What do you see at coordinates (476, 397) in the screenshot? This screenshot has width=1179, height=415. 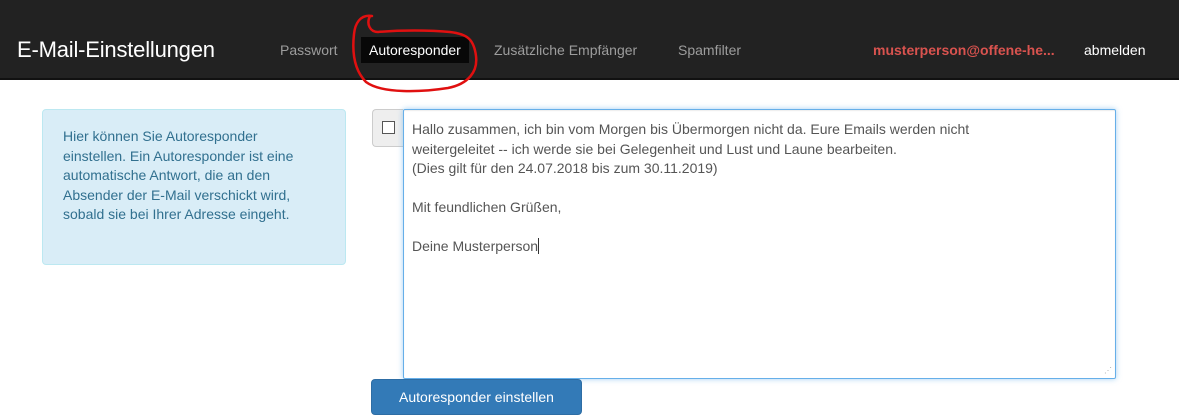 I see `set-autoresponder-button: Autoresponder einstellen` at bounding box center [476, 397].